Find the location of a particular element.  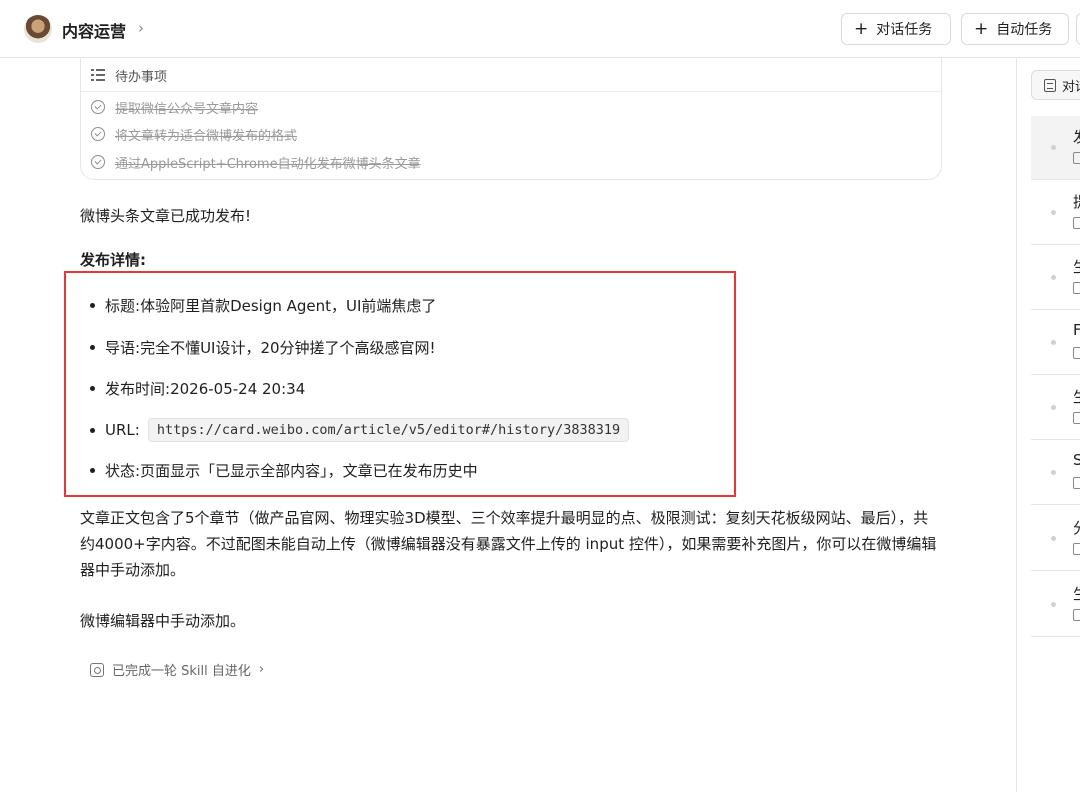

right-sidebar: 对话 发 提 生 F 生 S 分 生 is located at coordinates (1048, 425).